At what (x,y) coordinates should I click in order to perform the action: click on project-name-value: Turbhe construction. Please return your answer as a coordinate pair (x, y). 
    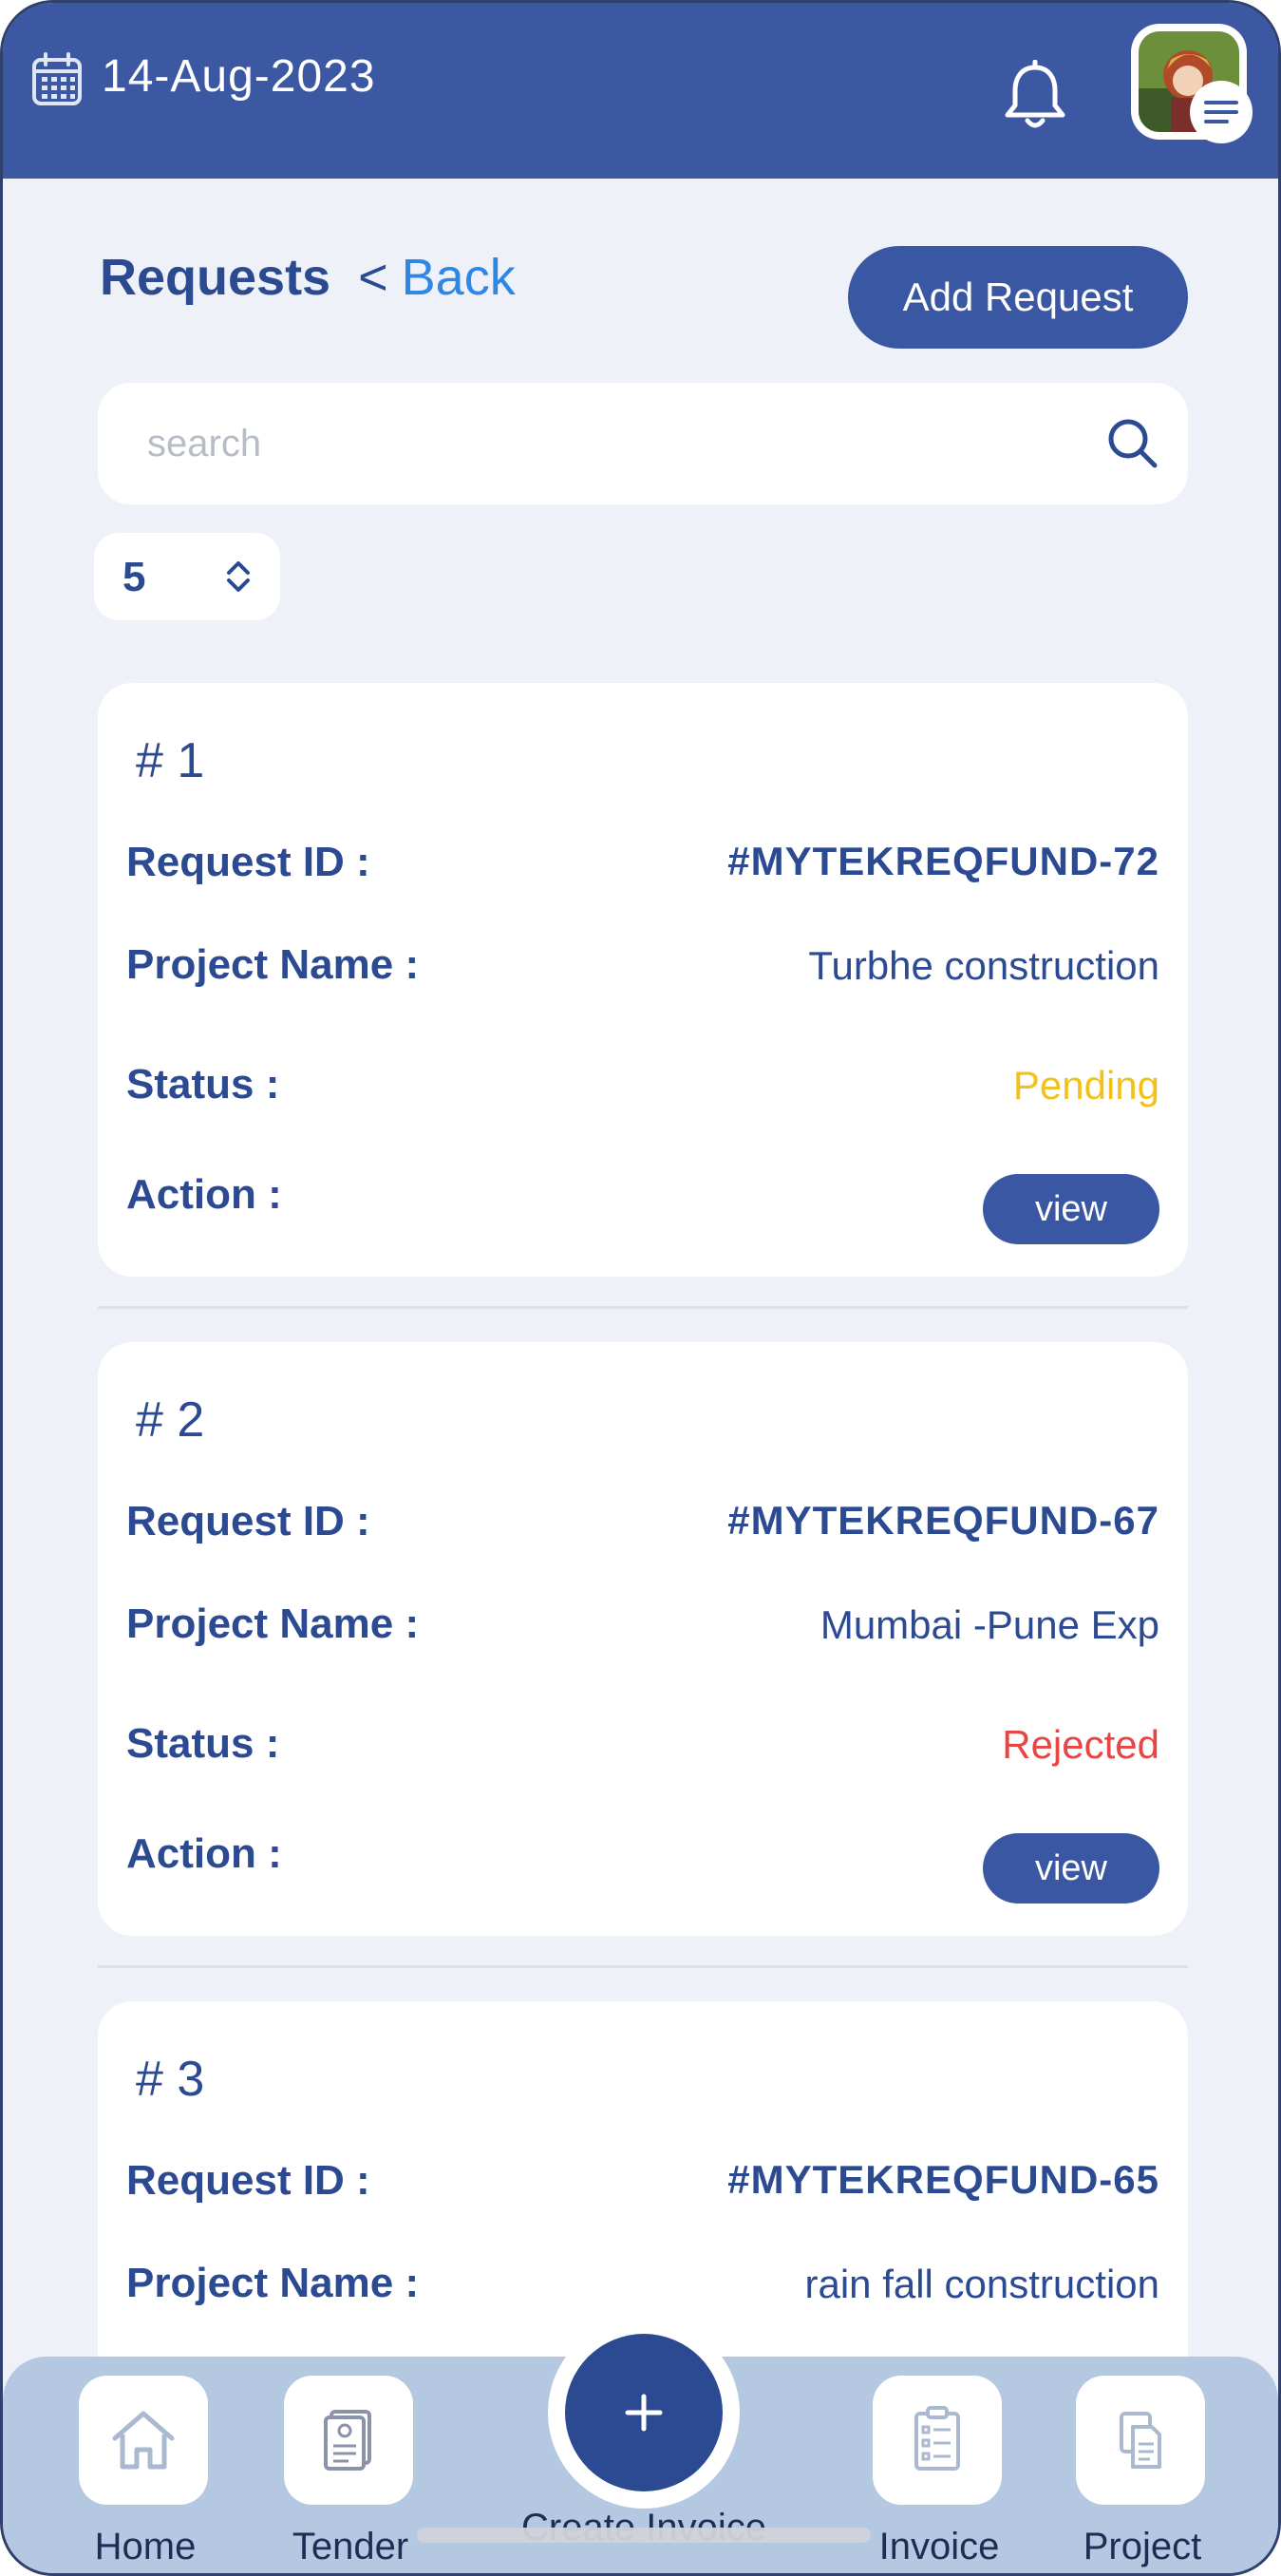
    Looking at the image, I should click on (984, 965).